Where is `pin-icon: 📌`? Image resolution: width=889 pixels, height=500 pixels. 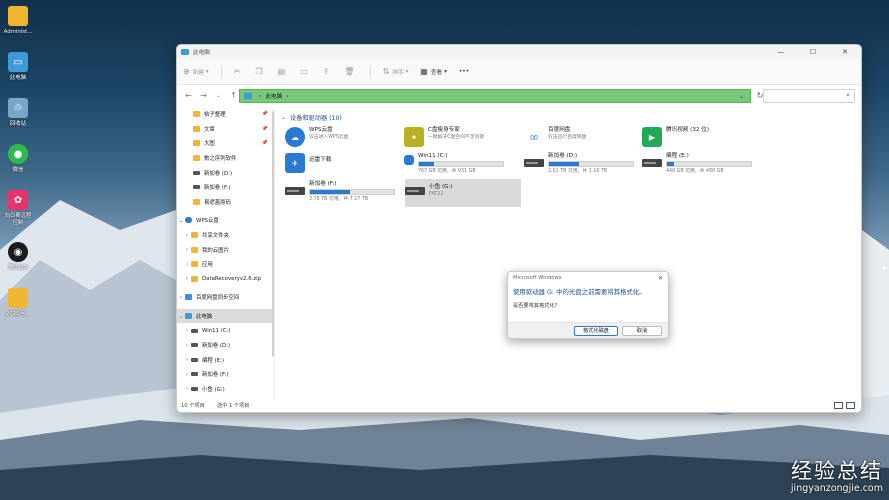 pin-icon: 📌 is located at coordinates (264, 128).